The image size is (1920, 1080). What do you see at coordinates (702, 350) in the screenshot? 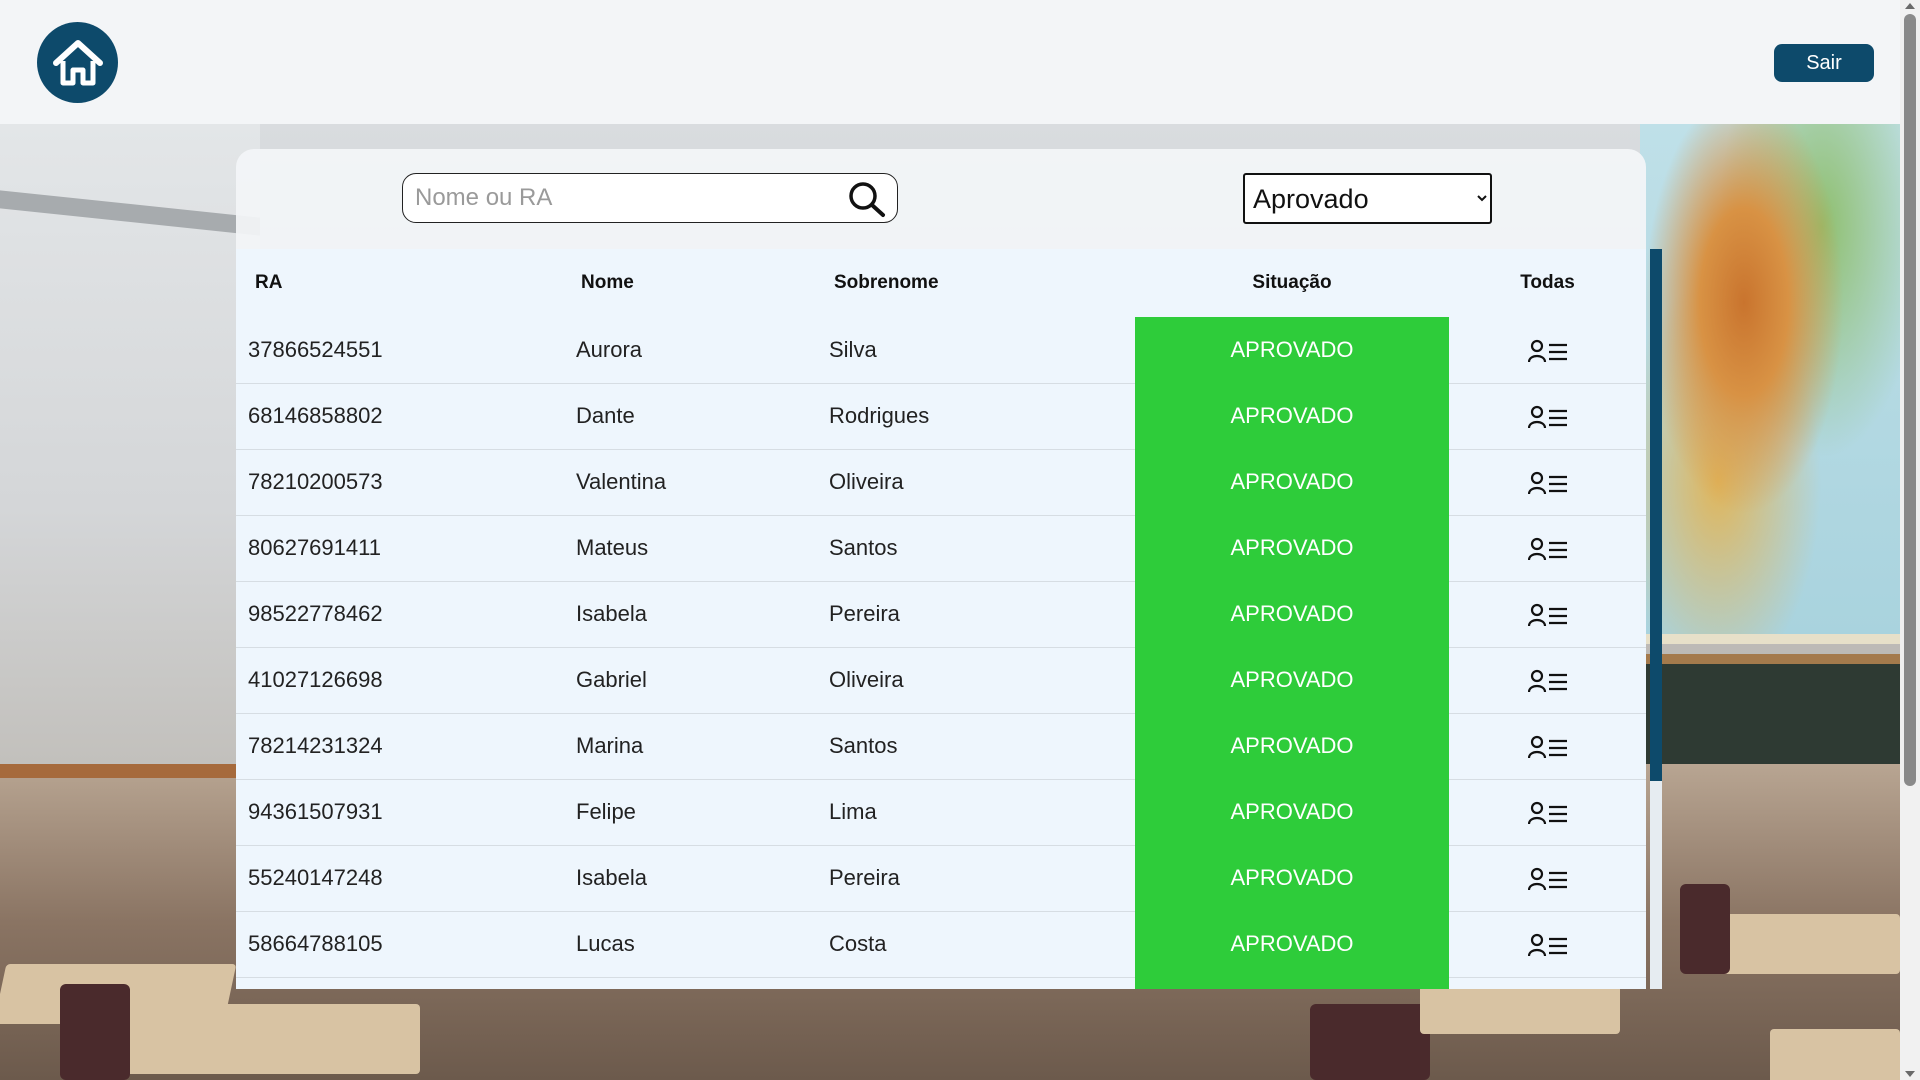
I see `cell-nome: Aurora` at bounding box center [702, 350].